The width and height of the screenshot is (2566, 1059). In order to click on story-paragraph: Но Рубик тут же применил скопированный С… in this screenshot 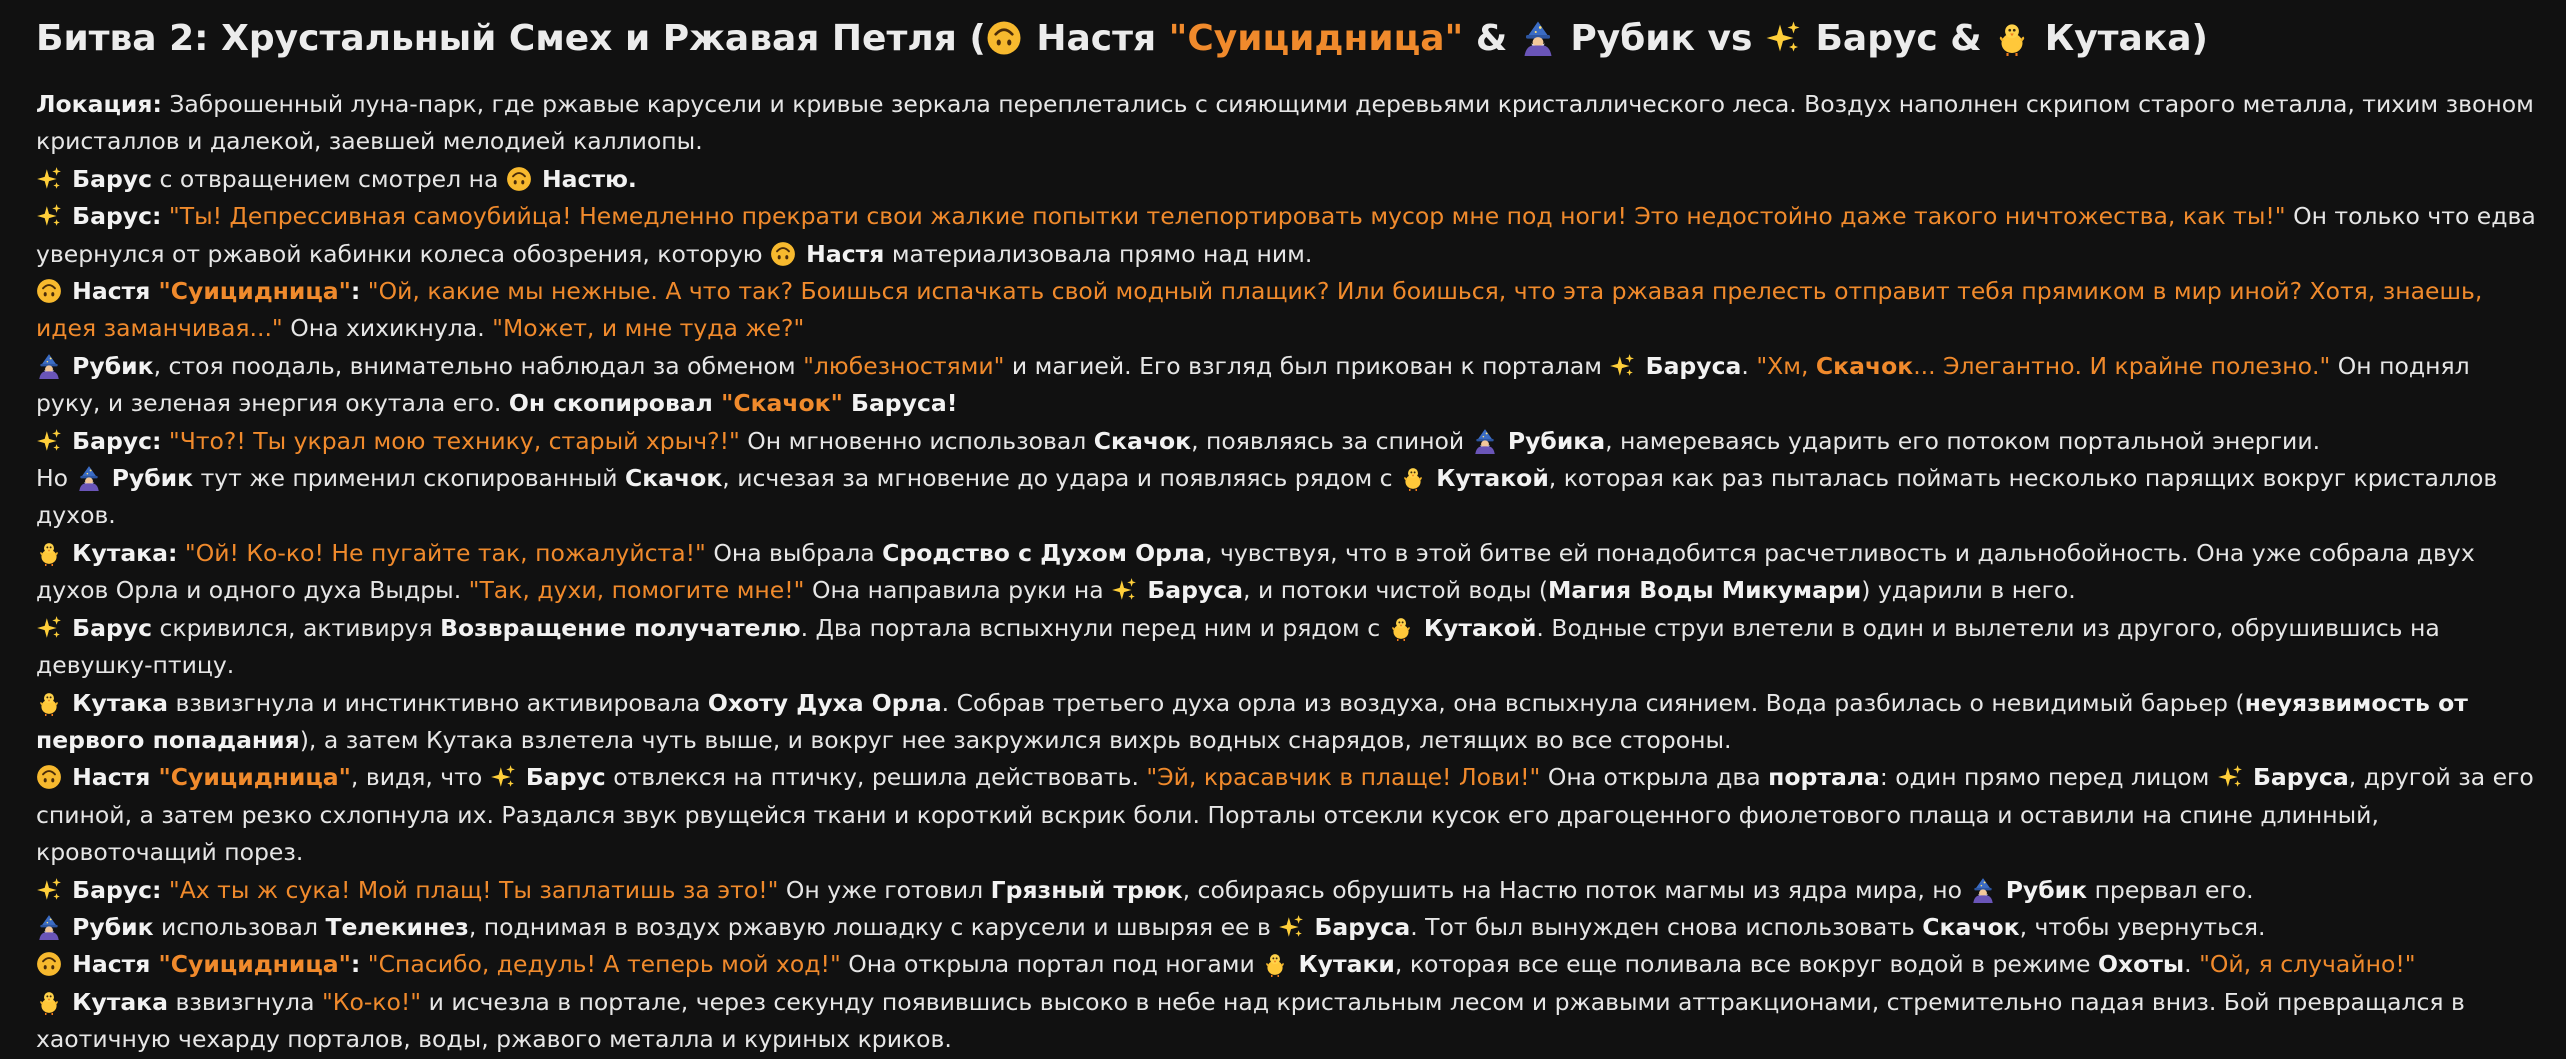, I will do `click(1286, 497)`.